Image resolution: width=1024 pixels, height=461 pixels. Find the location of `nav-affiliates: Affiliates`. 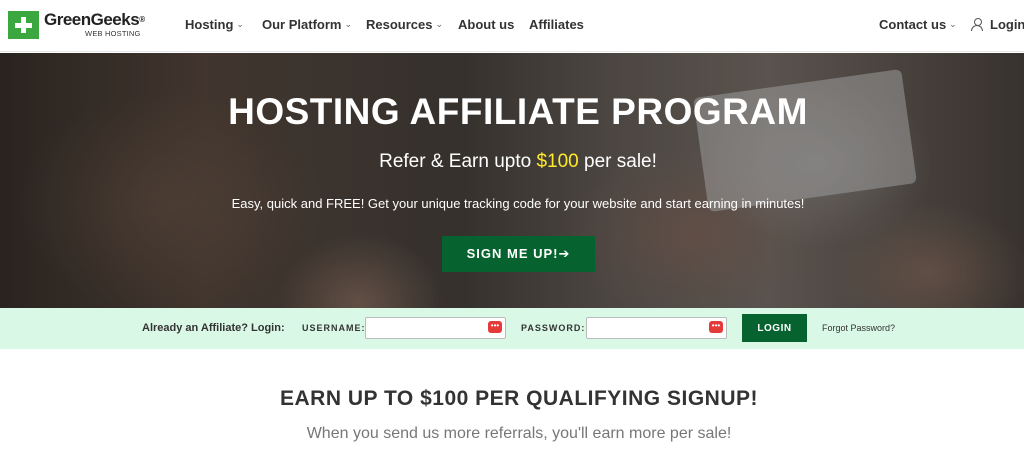

nav-affiliates: Affiliates is located at coordinates (556, 24).